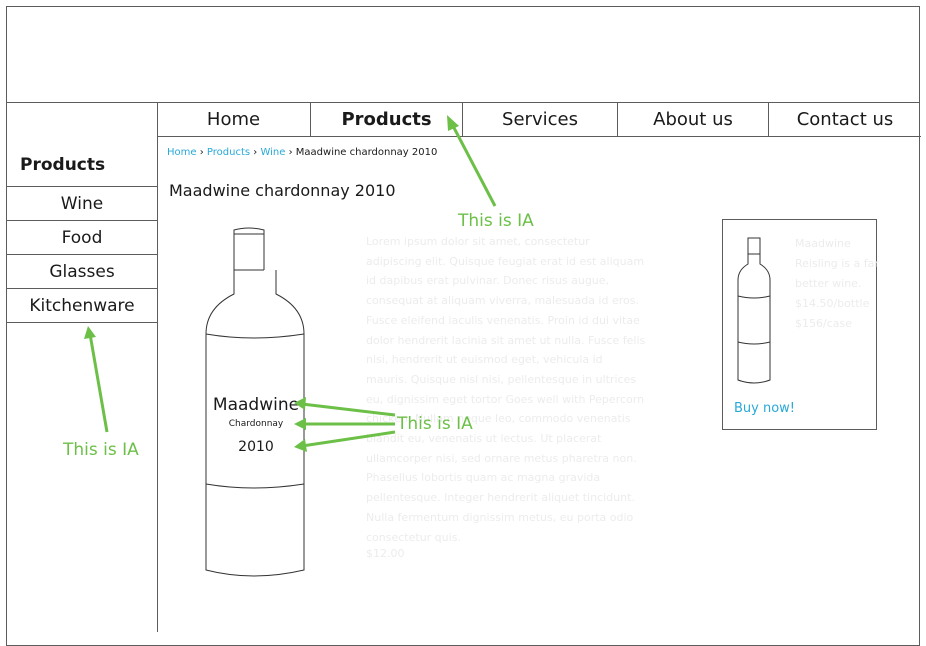 Image resolution: width=926 pixels, height=646 pixels. What do you see at coordinates (473, 165) in the screenshot?
I see `arrow-to-topnav` at bounding box center [473, 165].